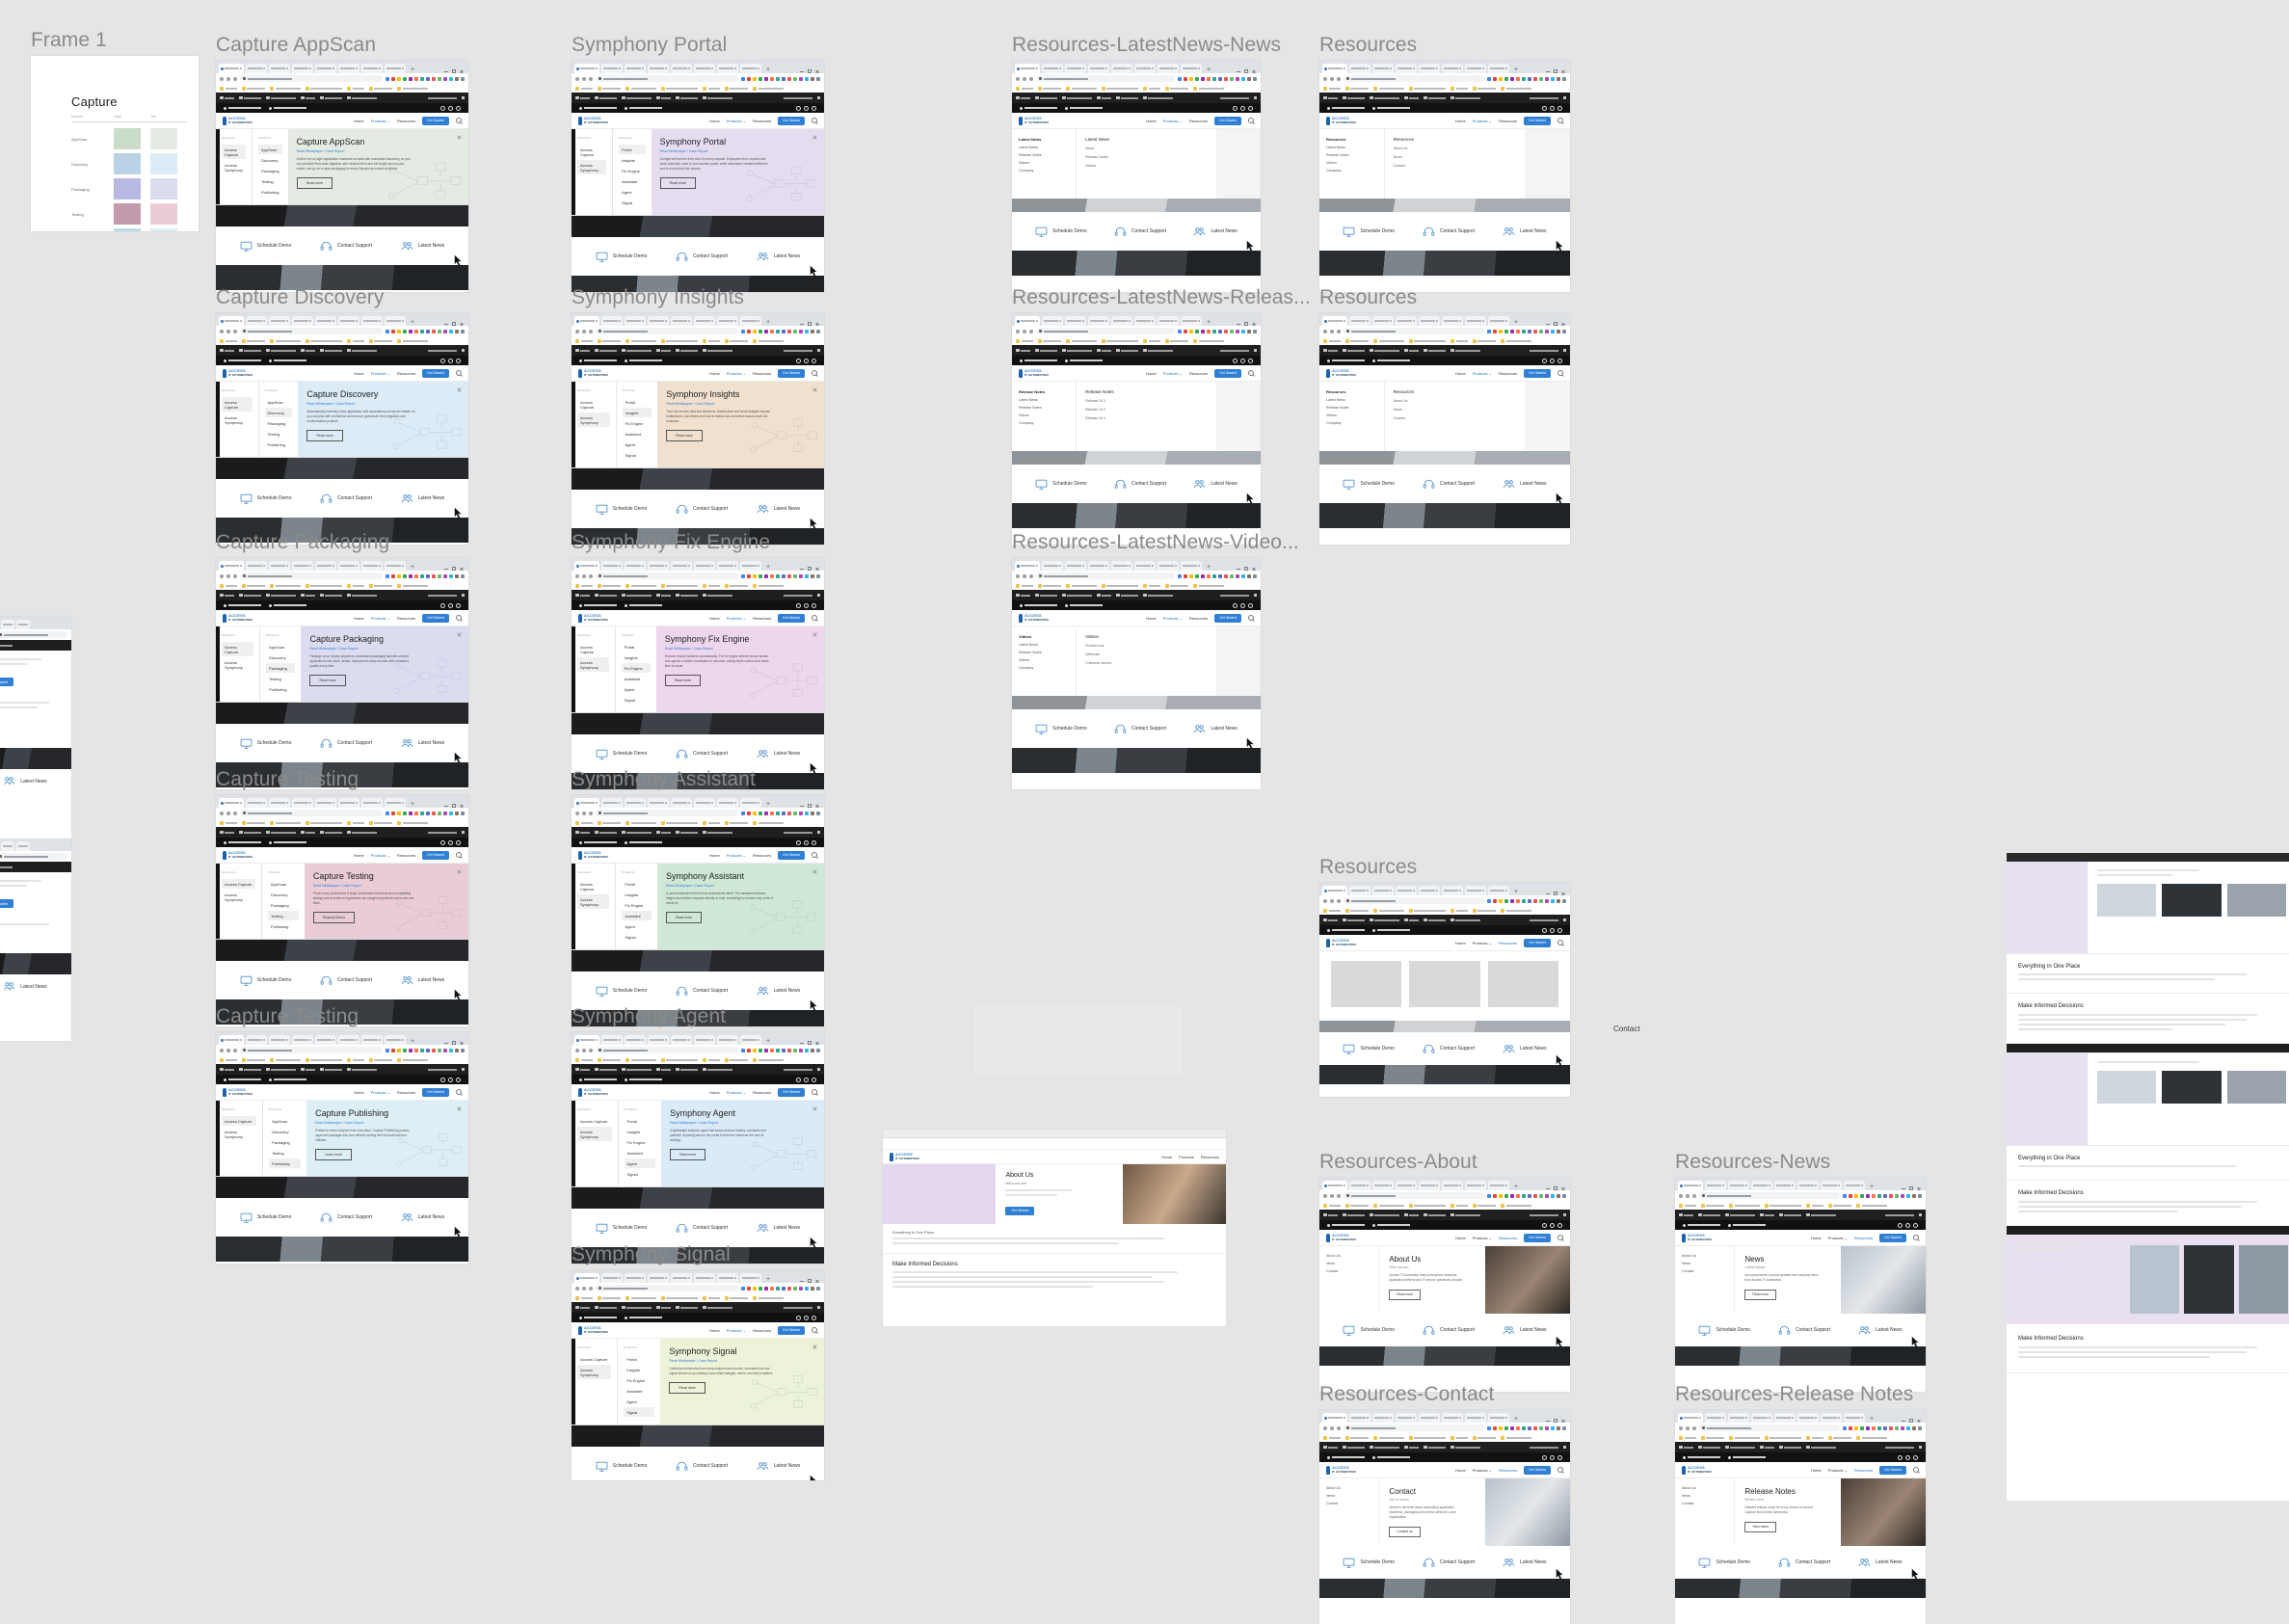 The width and height of the screenshot is (2289, 1624). I want to click on main-nav: Home Products ⌄ Resources Get Started, so click(1509, 942).